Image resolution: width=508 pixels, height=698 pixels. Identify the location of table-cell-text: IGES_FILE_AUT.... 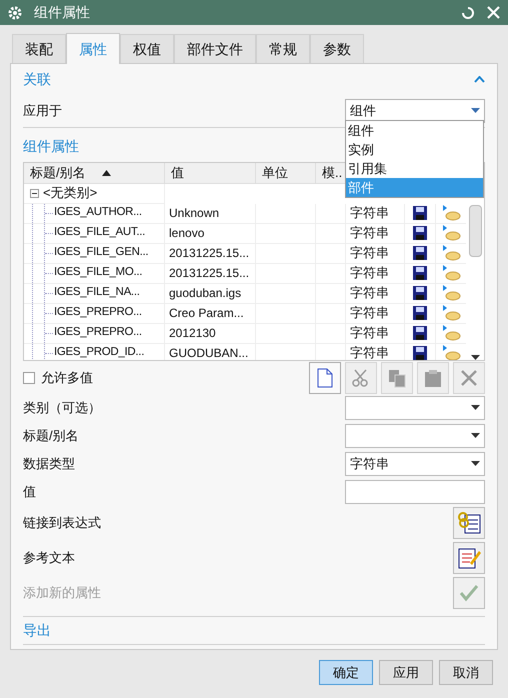
(100, 232).